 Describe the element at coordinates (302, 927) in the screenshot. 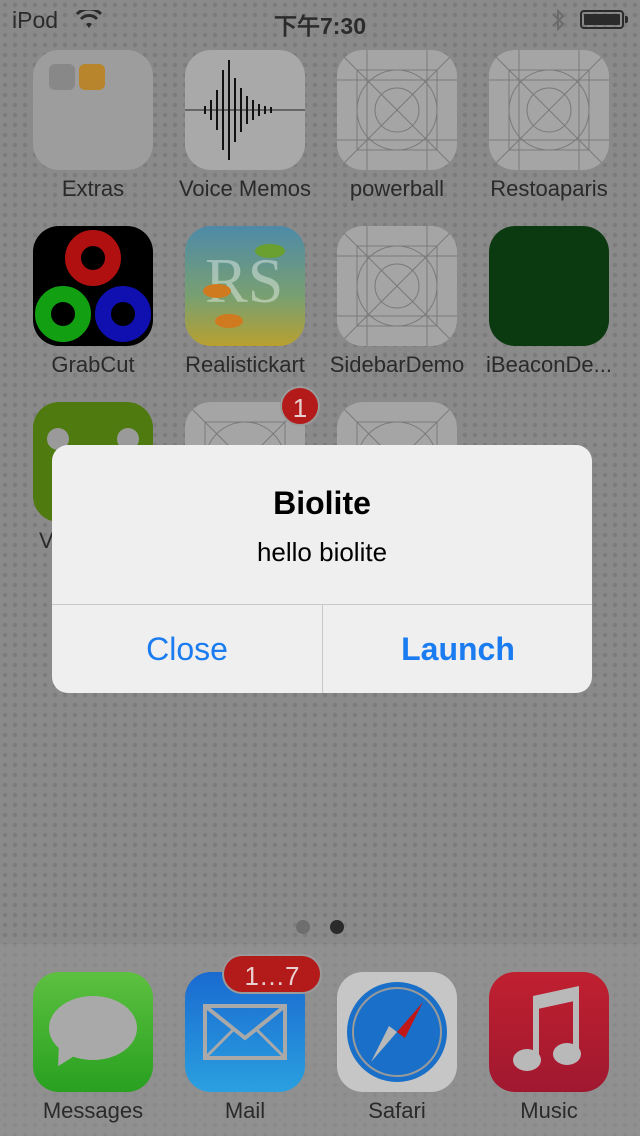

I see `page-dot` at that location.